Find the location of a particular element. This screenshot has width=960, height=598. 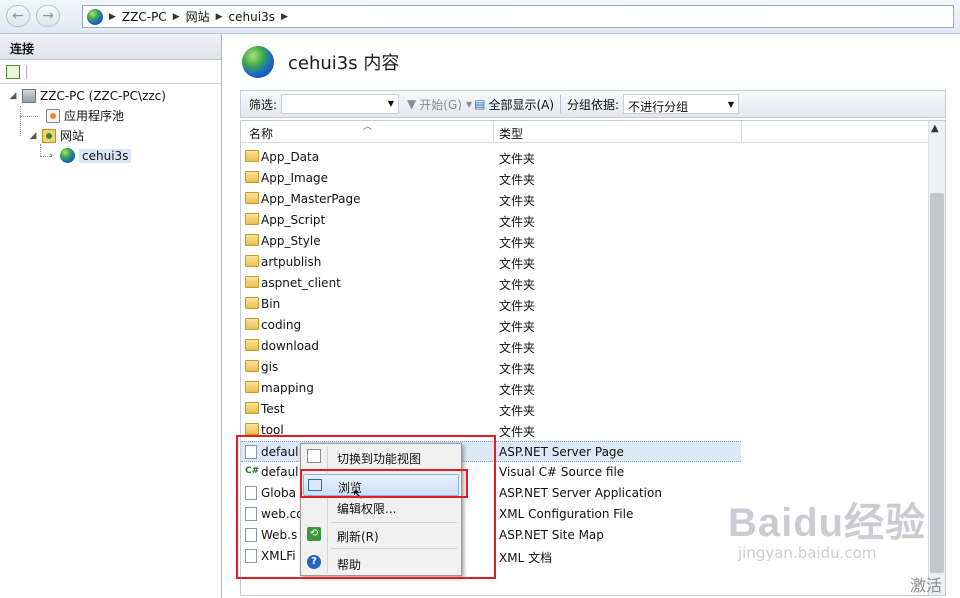

row-name: XMLFi is located at coordinates (278, 556).